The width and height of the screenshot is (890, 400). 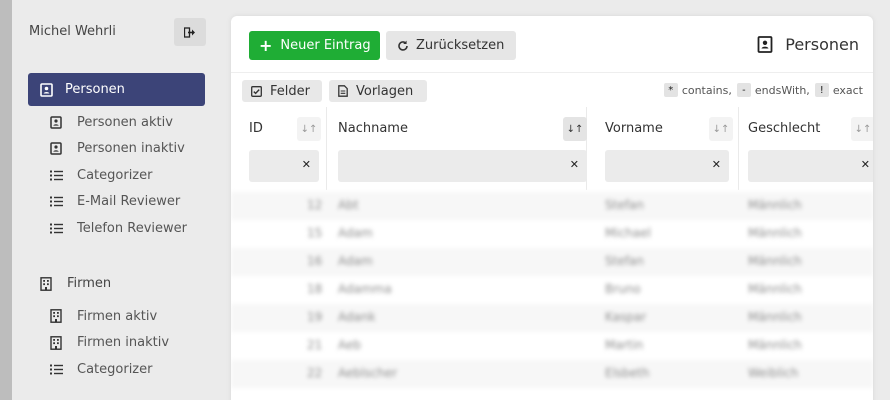 What do you see at coordinates (117, 316) in the screenshot?
I see `nav-item-label: Firmen aktiv` at bounding box center [117, 316].